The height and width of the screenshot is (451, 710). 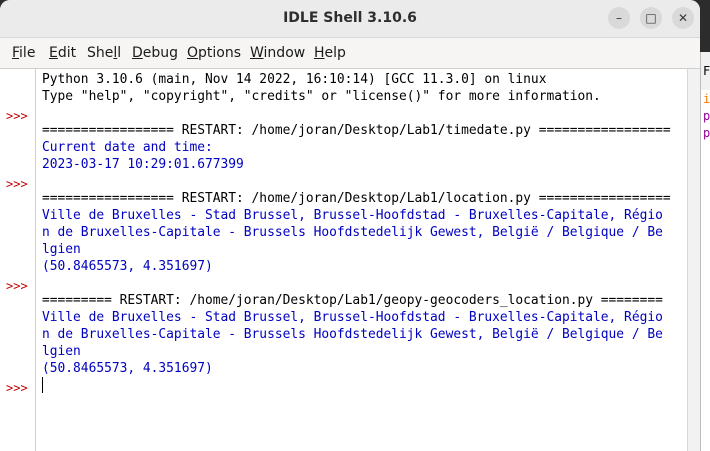 What do you see at coordinates (104, 53) in the screenshot?
I see `menu-shell: Shell` at bounding box center [104, 53].